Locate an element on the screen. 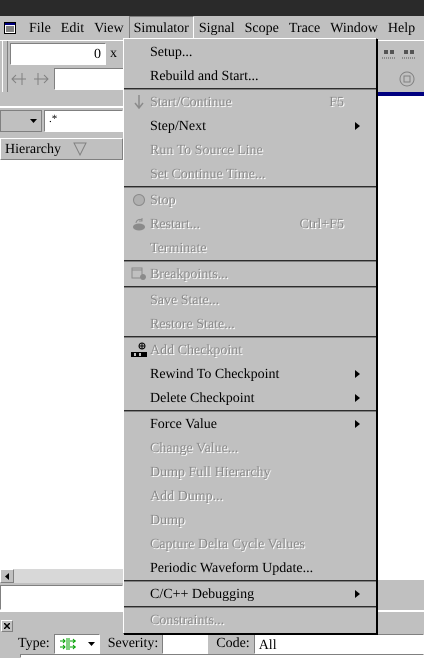 Image resolution: width=424 pixels, height=658 pixels. checkpoint-icon is located at coordinates (139, 350).